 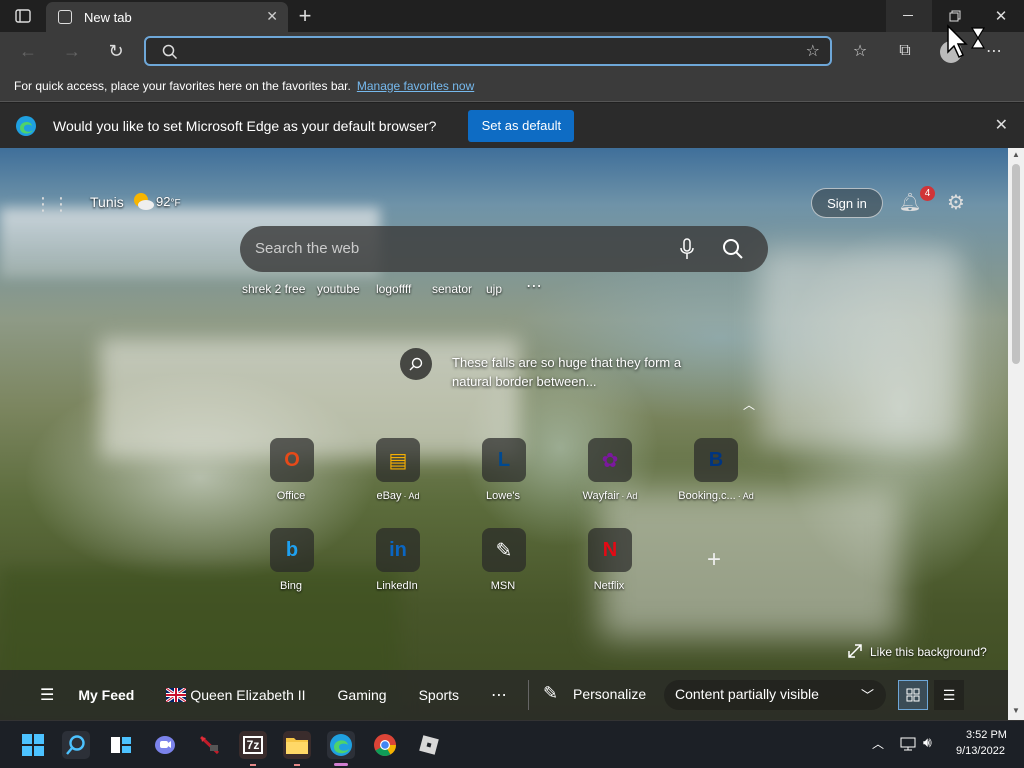 What do you see at coordinates (72, 51) in the screenshot?
I see `forward-icon: →` at bounding box center [72, 51].